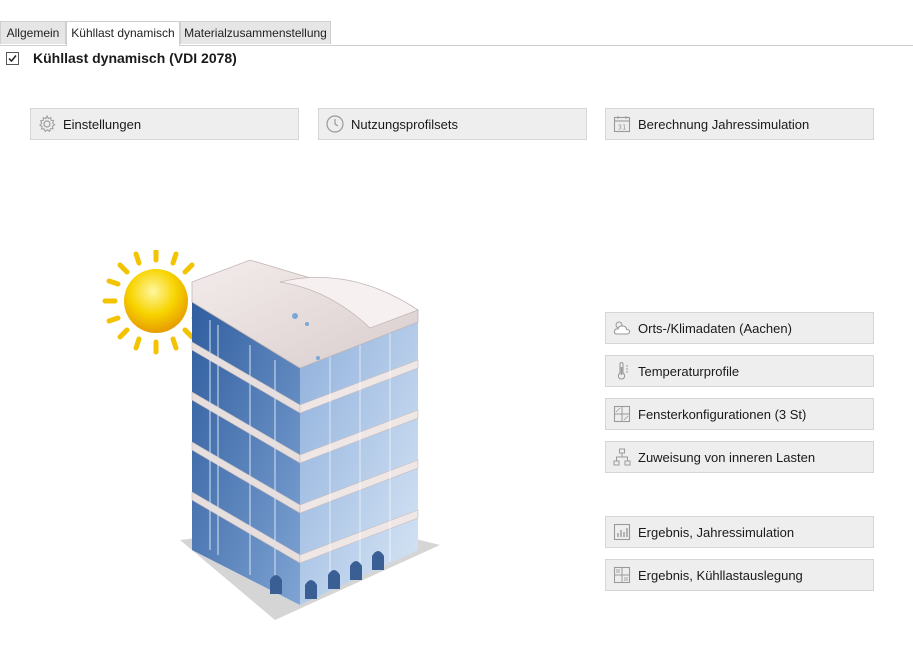  I want to click on section-header: Kühllast dynamisch (VDI 2078), so click(121, 58).